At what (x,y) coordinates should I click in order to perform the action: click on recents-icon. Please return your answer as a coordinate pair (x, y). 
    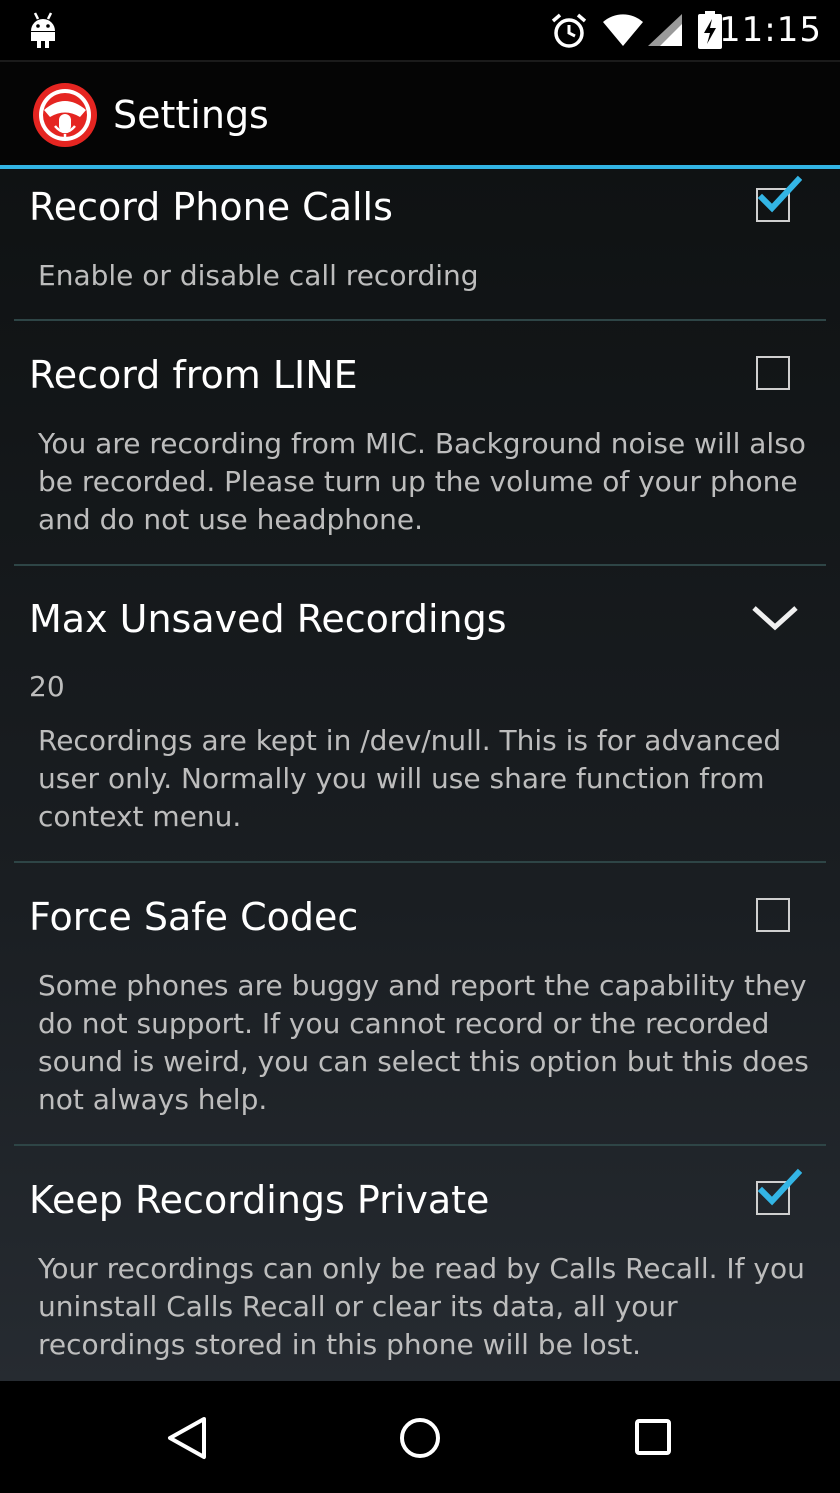
    Looking at the image, I should click on (653, 1439).